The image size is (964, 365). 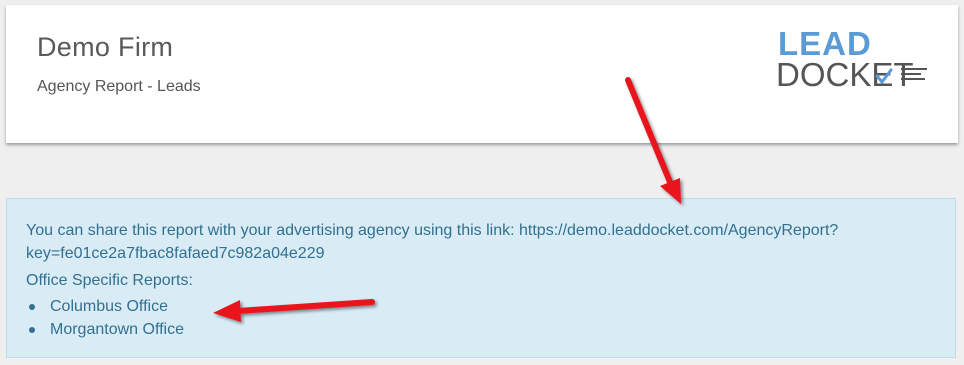 I want to click on list-item: Columbus Office, so click(x=105, y=306).